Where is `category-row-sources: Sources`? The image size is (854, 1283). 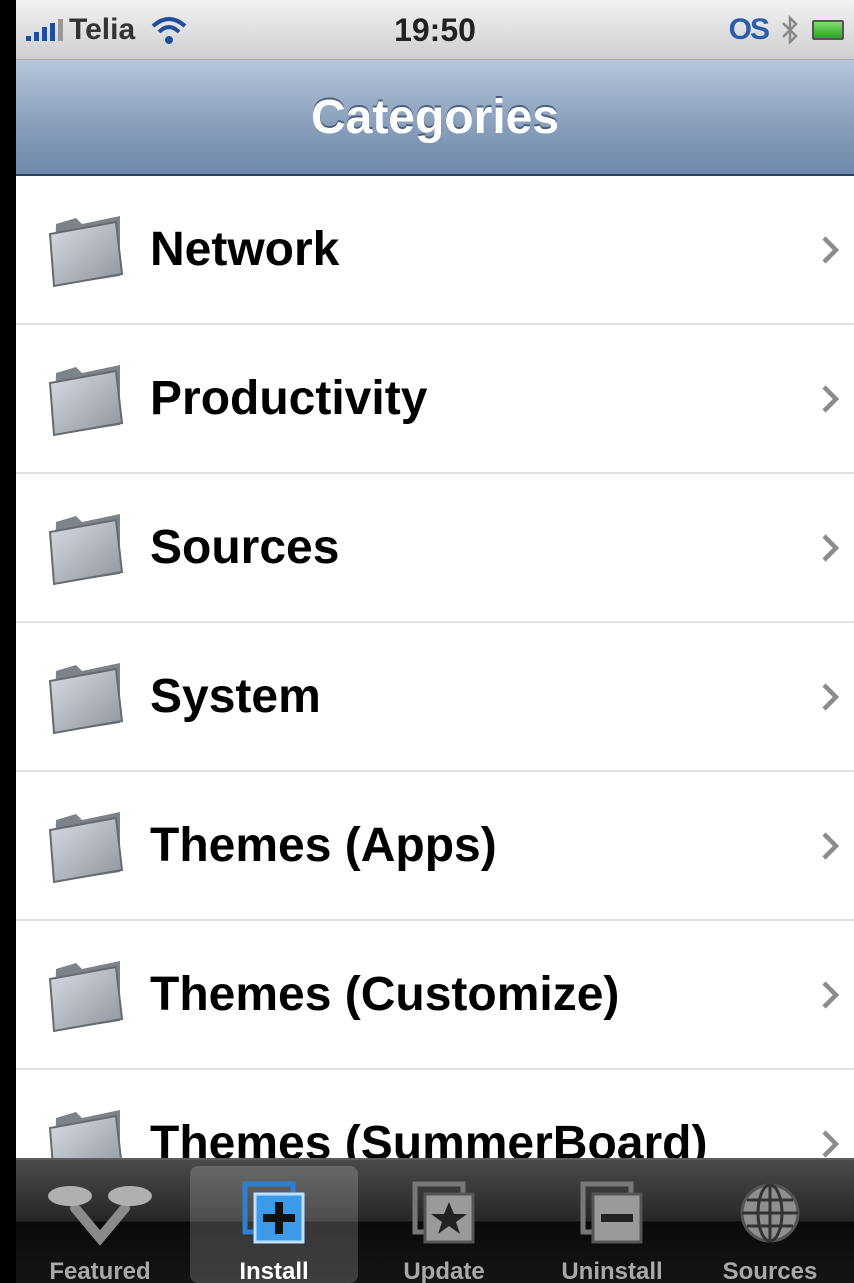
category-row-sources: Sources is located at coordinates (435, 548).